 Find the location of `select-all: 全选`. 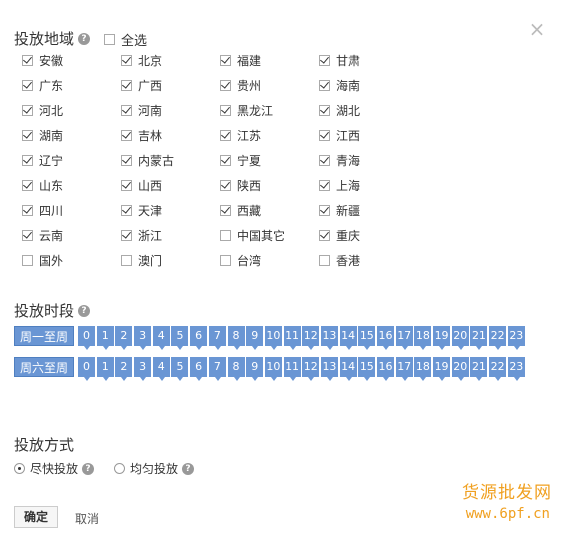

select-all: 全选 is located at coordinates (125, 39).